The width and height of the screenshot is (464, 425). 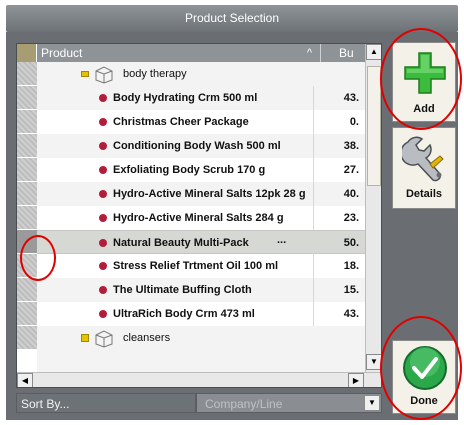 I want to click on vertical-scroll-thumb, so click(x=374, y=126).